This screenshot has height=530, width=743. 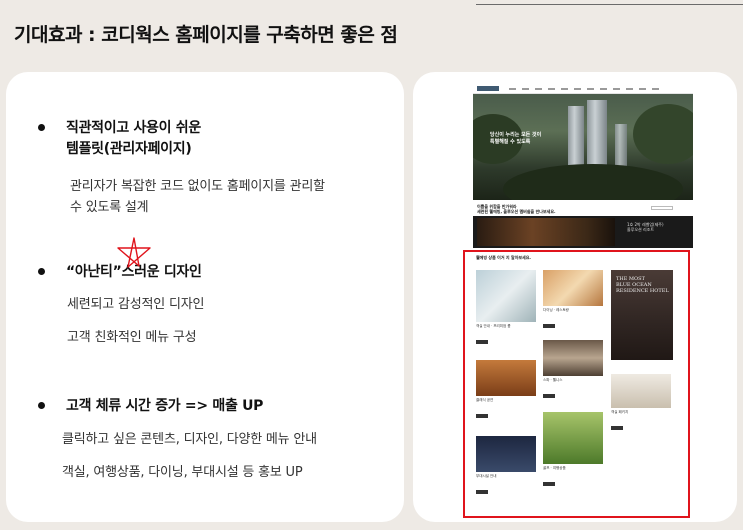 What do you see at coordinates (488, 88) in the screenshot?
I see `preview-logo` at bounding box center [488, 88].